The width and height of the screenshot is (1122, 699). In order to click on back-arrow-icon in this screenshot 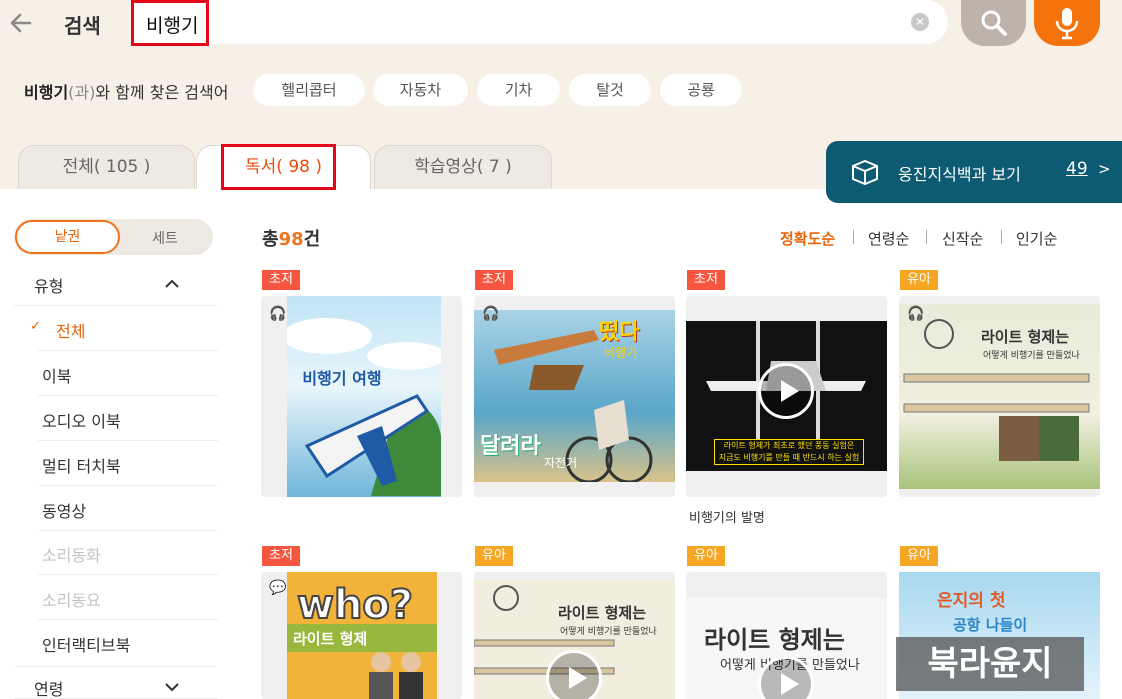, I will do `click(21, 23)`.